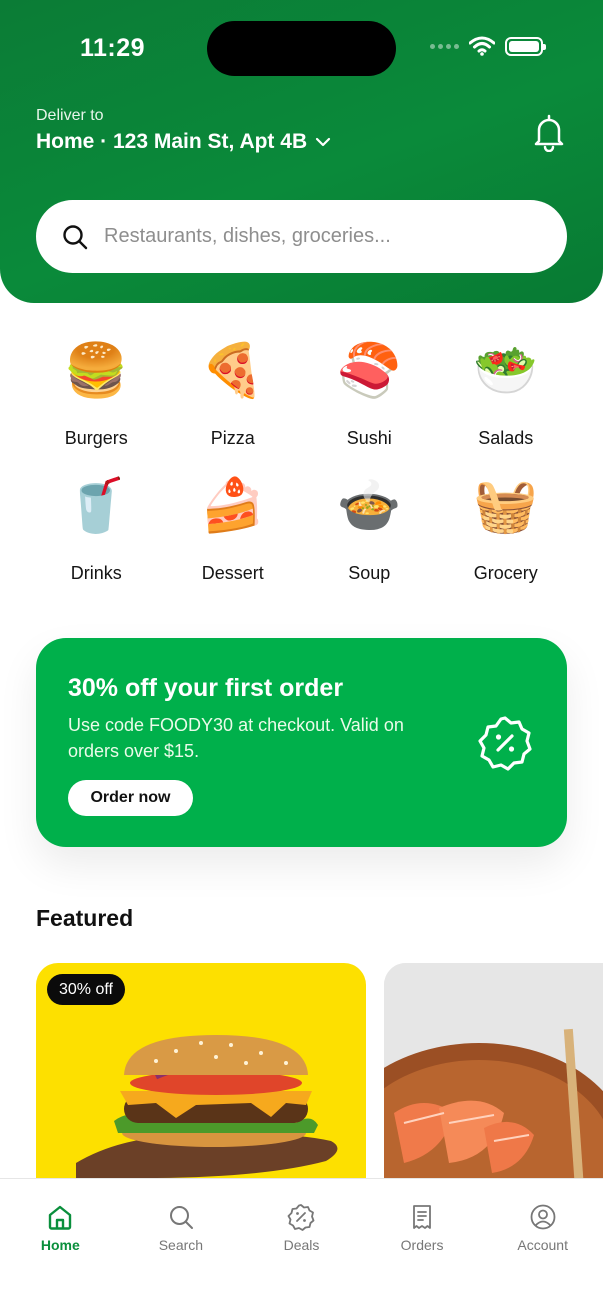  I want to click on discount-badge: 30% off, so click(86, 989).